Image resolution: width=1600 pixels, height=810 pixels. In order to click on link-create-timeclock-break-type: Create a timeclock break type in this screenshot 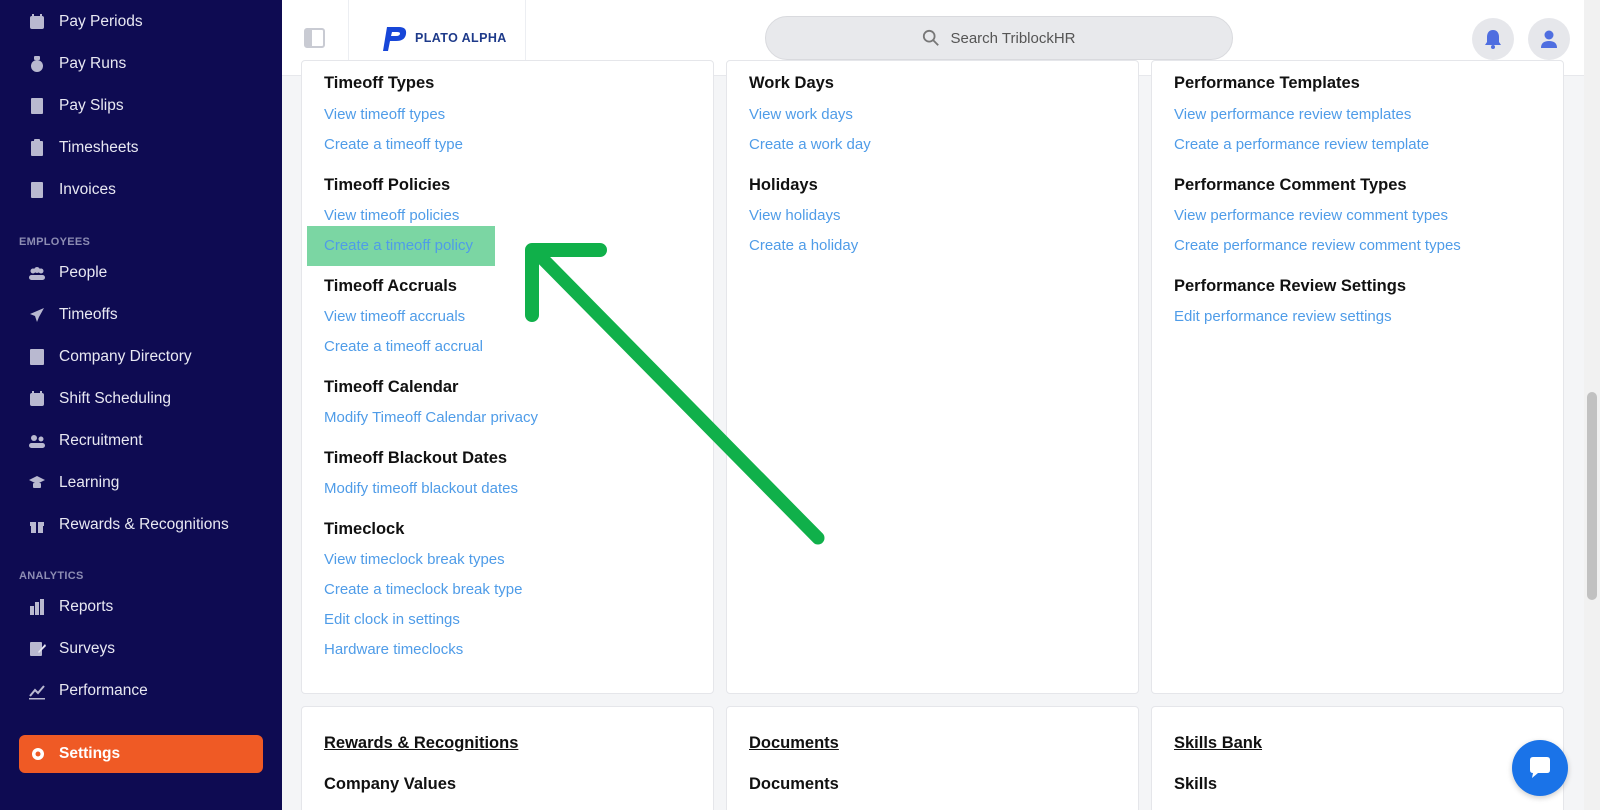, I will do `click(423, 589)`.